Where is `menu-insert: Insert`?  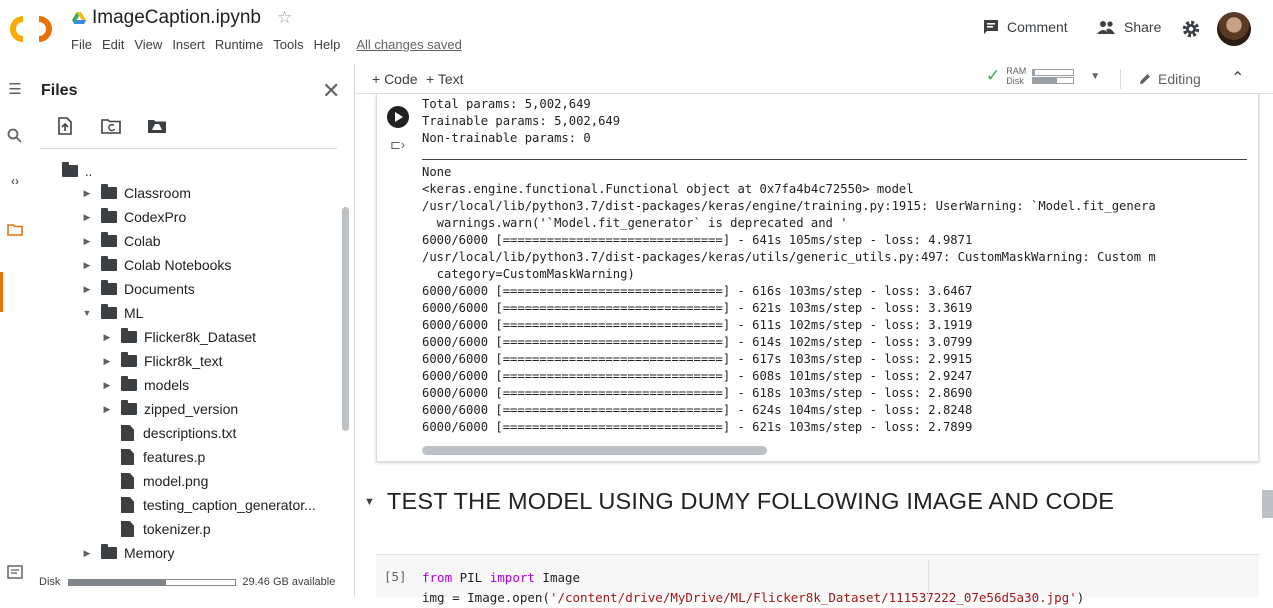 menu-insert: Insert is located at coordinates (188, 44).